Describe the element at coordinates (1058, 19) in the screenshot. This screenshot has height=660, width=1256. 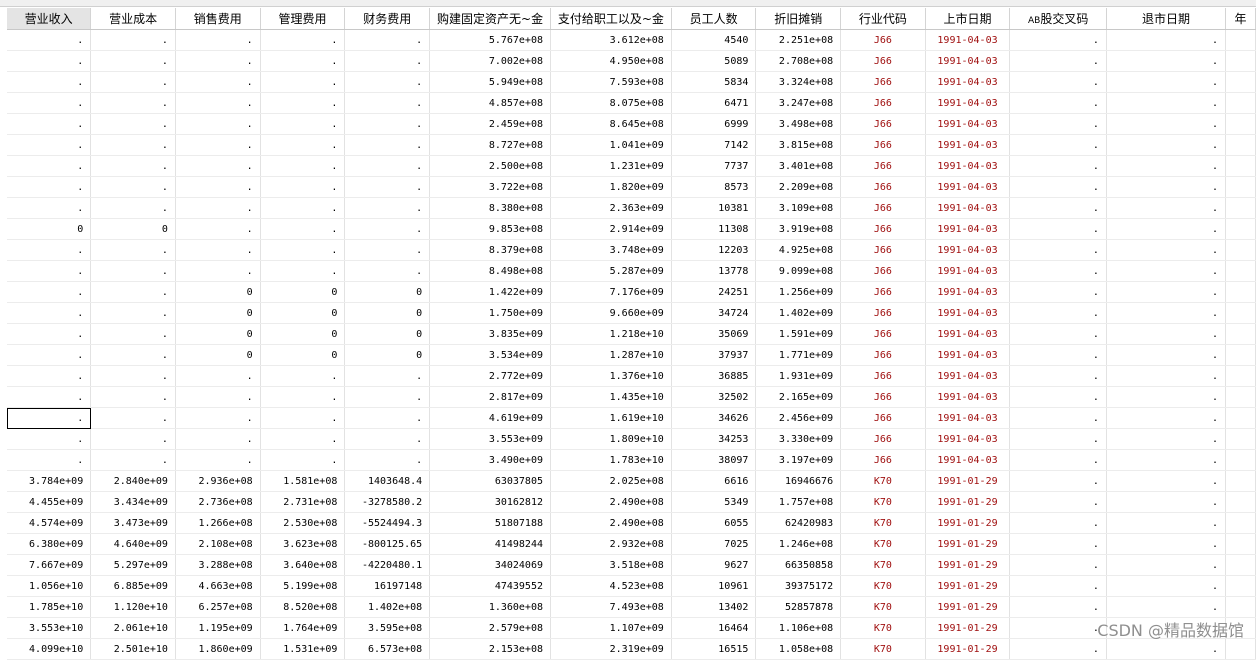
I see `col-header-ab-cross-code: AB股交叉码` at that location.